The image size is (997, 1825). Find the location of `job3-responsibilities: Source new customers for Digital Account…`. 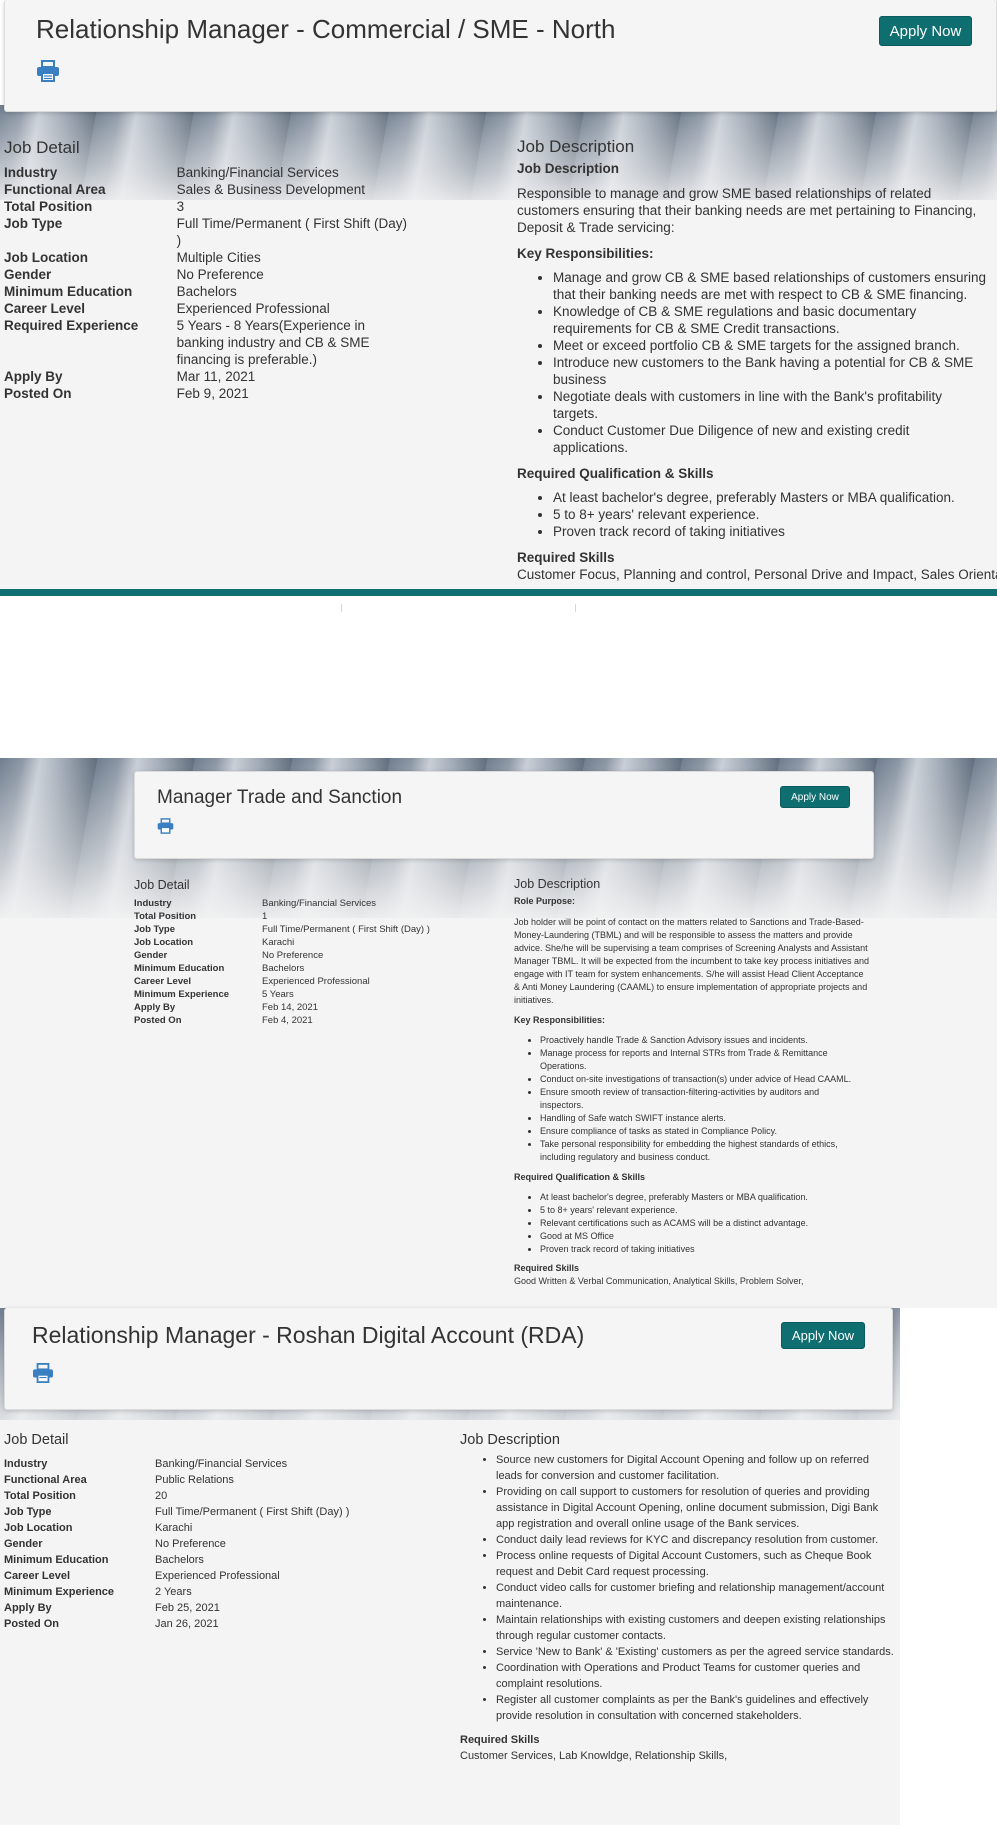

job3-responsibilities: Source new customers for Digital Account… is located at coordinates (677, 1588).